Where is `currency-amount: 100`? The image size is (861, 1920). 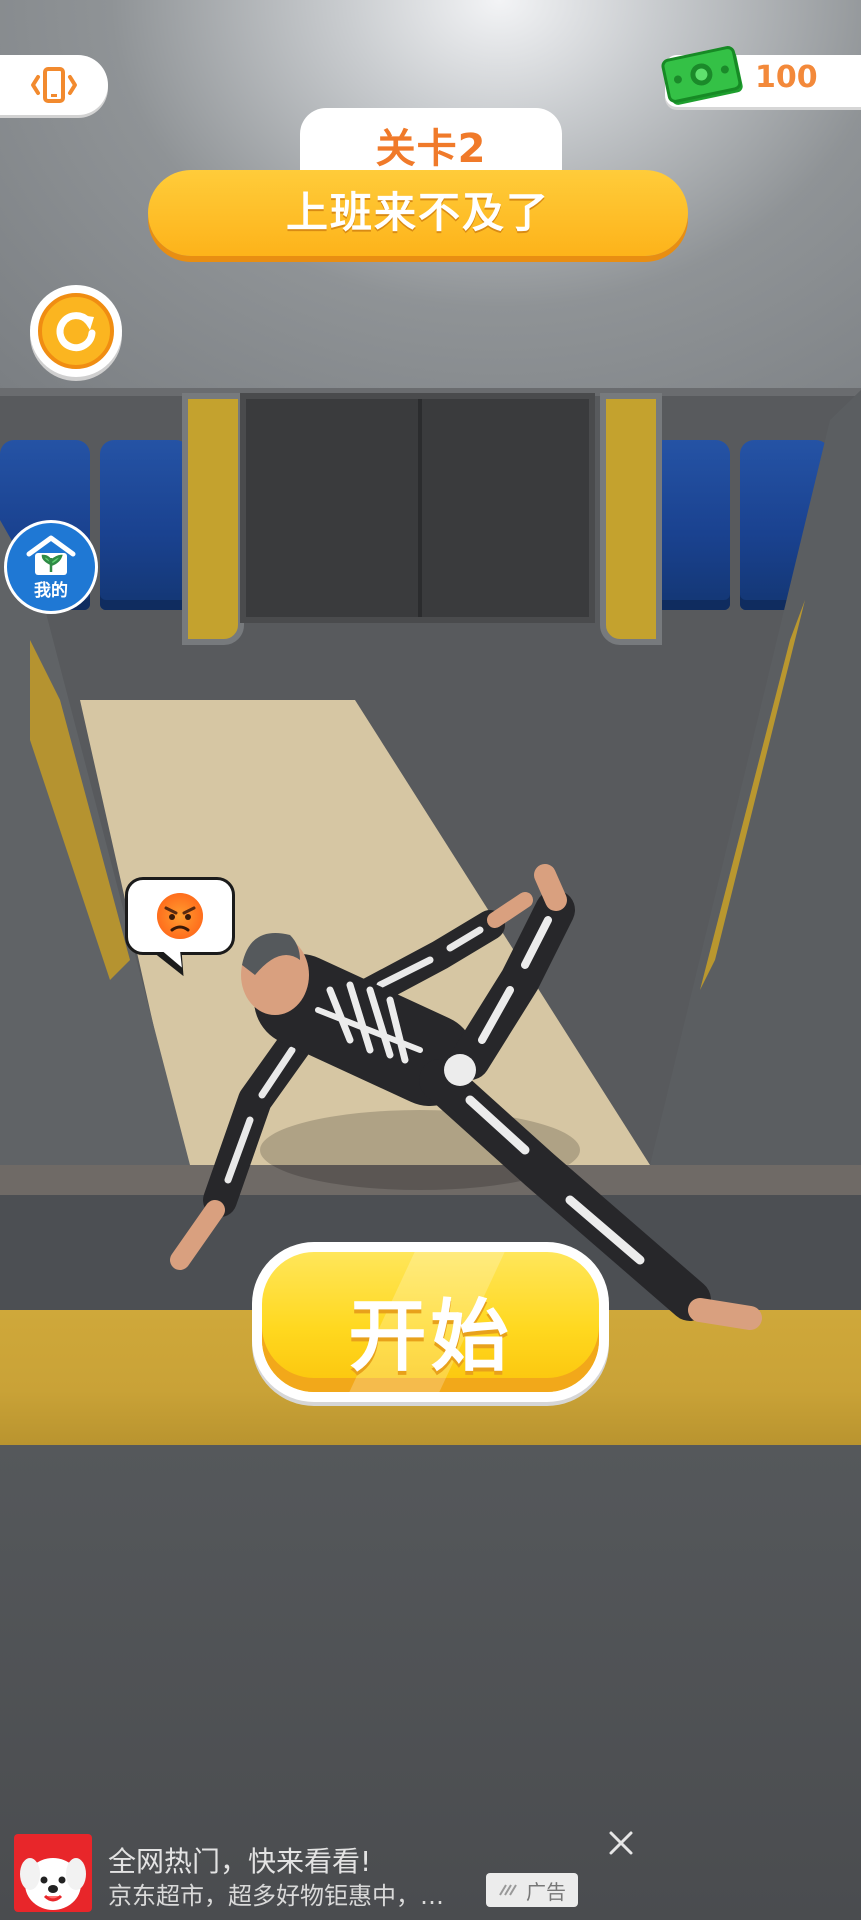
currency-amount: 100 is located at coordinates (786, 77).